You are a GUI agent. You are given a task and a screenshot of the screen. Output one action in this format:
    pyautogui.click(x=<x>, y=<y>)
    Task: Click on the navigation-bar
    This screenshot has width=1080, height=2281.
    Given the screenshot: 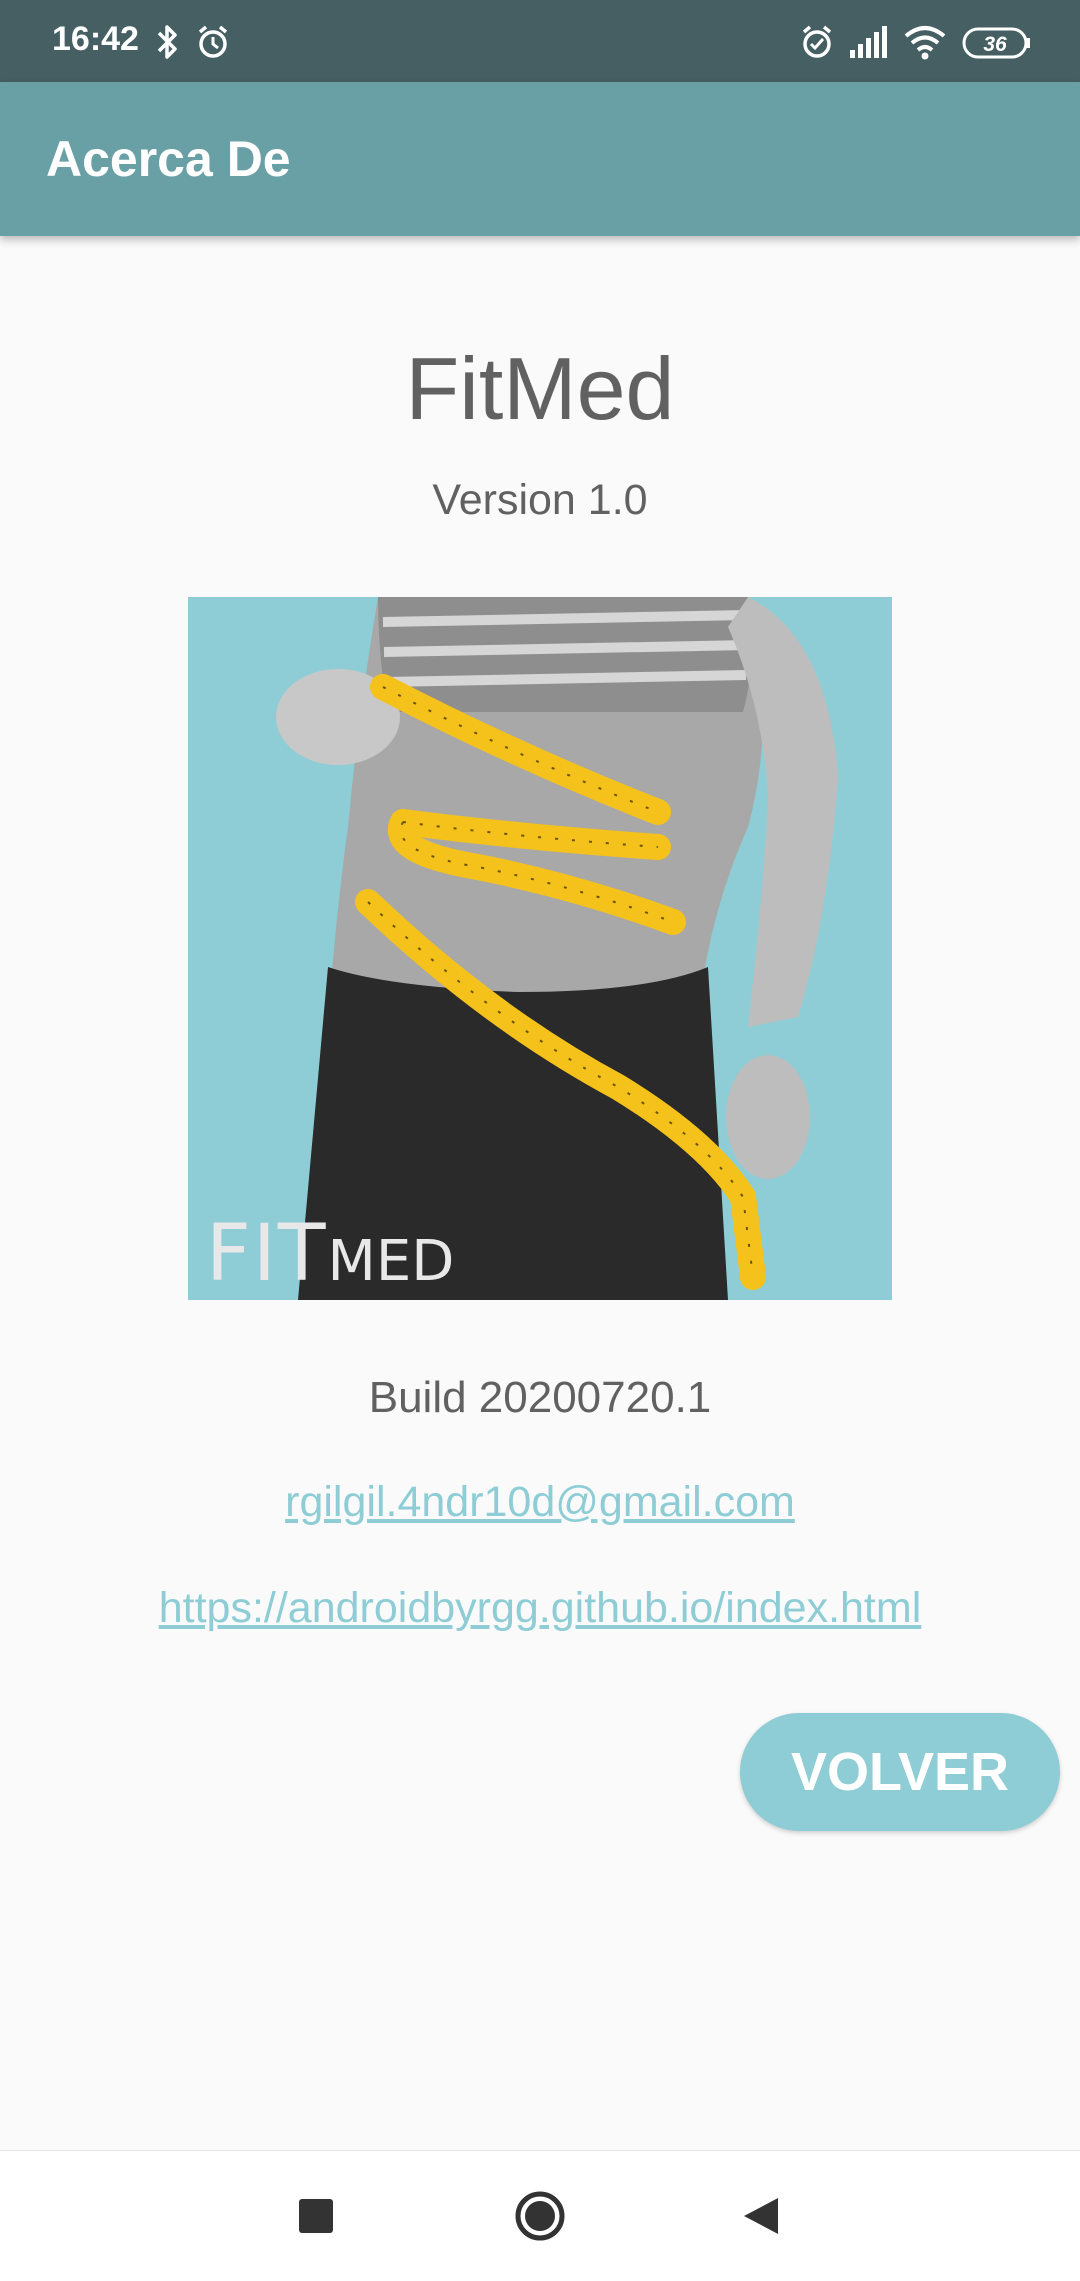 What is the action you would take?
    pyautogui.click(x=540, y=2215)
    